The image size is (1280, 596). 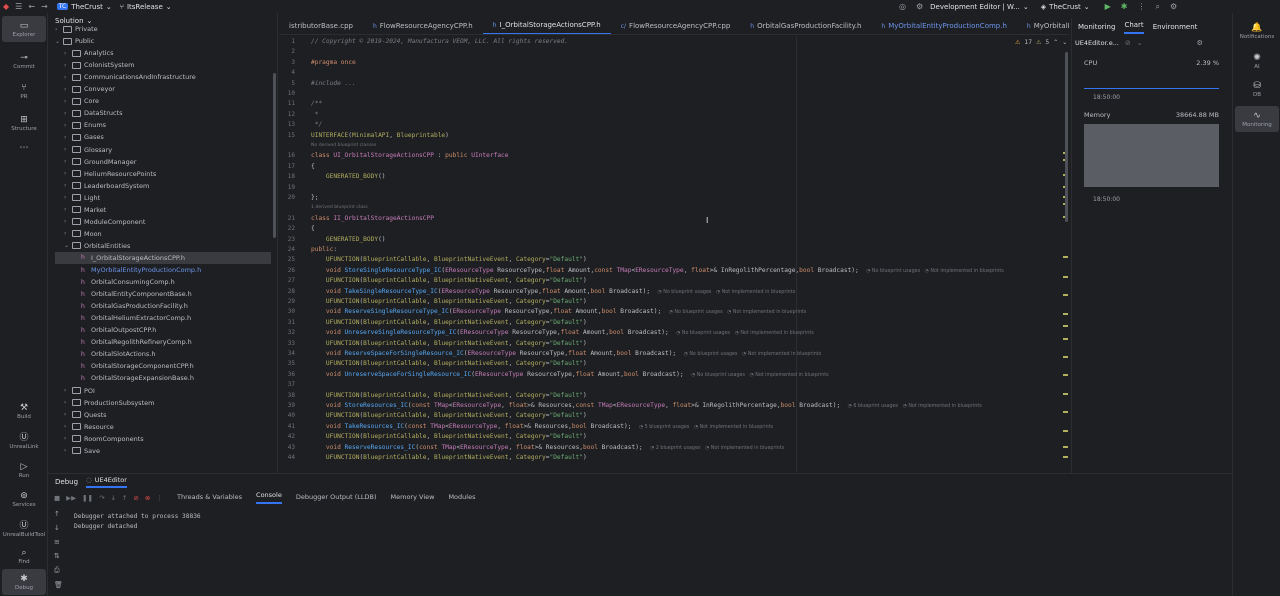 I want to click on code-line: class II_OrbitalStorageActionsCPP, so click(x=372, y=218).